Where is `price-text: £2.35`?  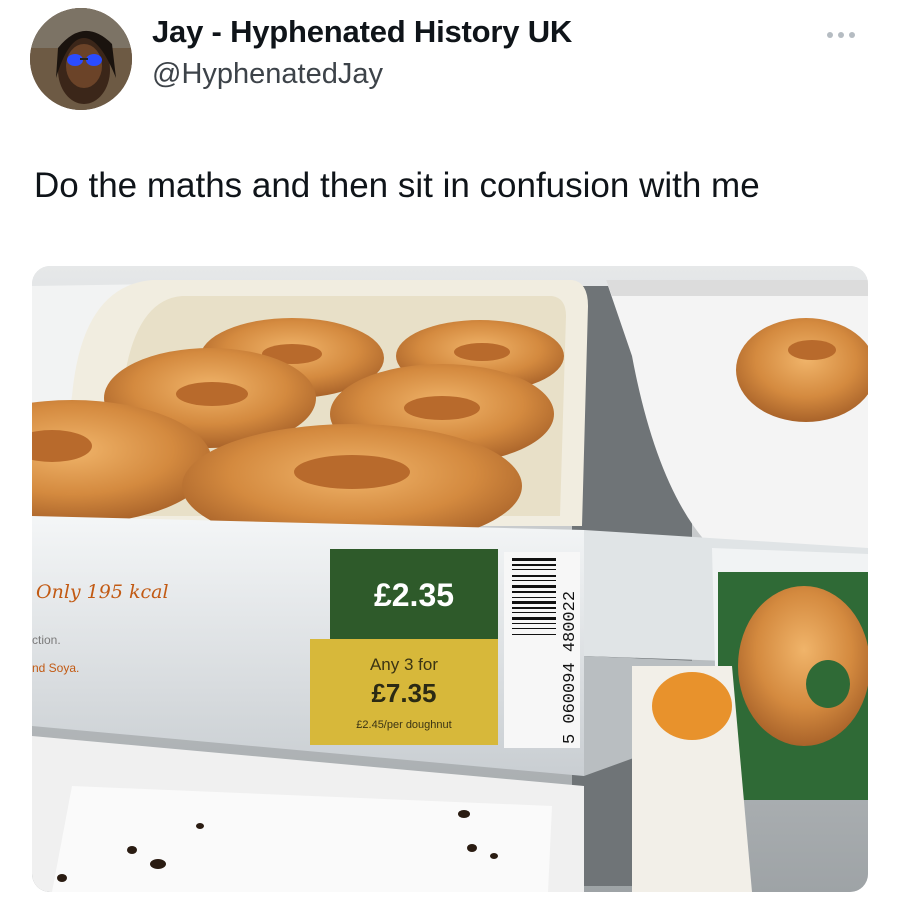 price-text: £2.35 is located at coordinates (414, 595).